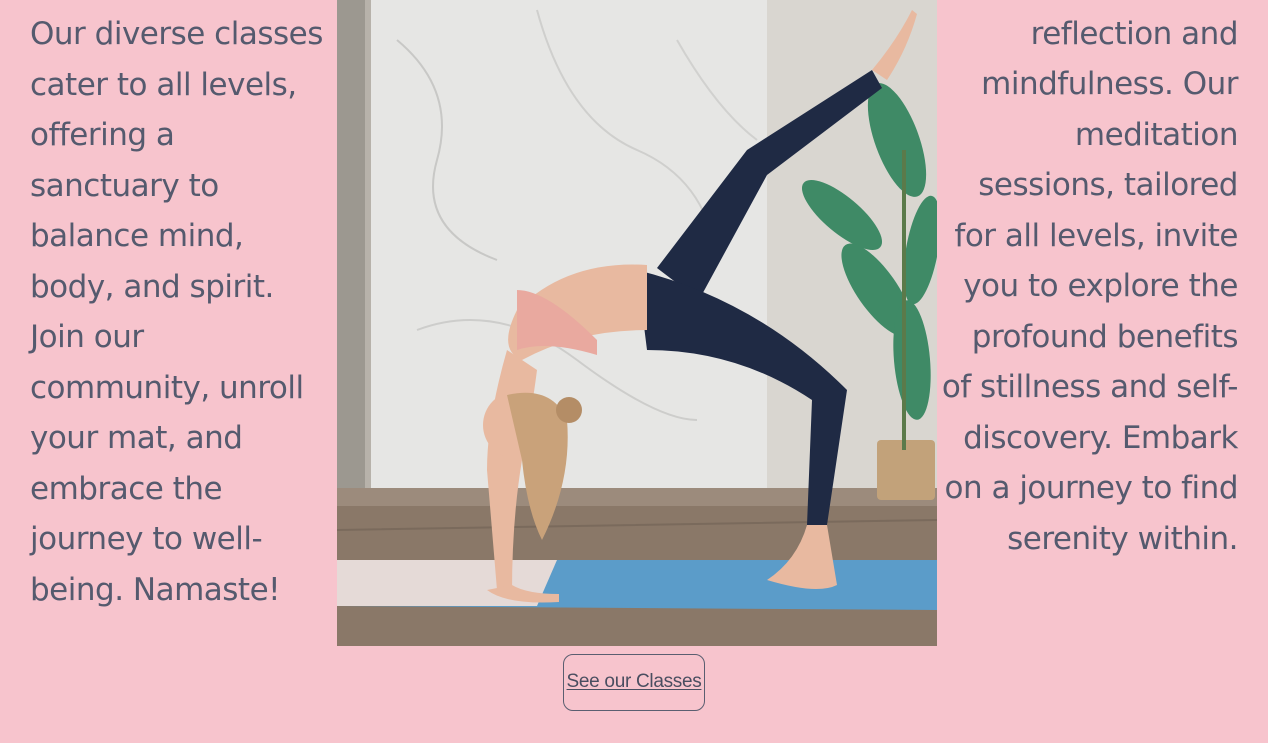 Image resolution: width=1268 pixels, height=743 pixels. I want to click on cta-container: See our Classes, so click(634, 682).